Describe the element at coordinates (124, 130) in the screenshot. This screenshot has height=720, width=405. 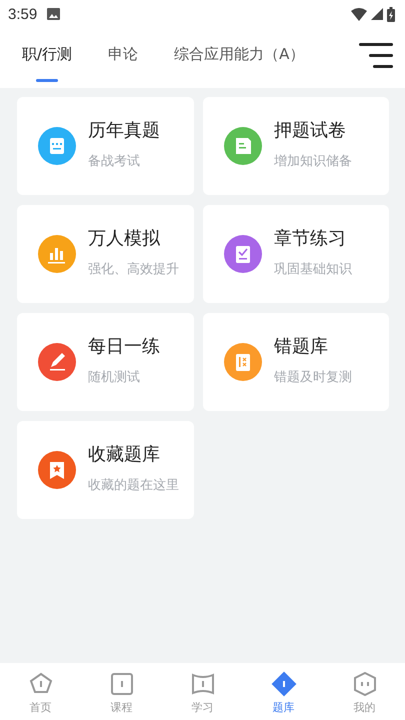
I see `card-title: 历年真题` at that location.